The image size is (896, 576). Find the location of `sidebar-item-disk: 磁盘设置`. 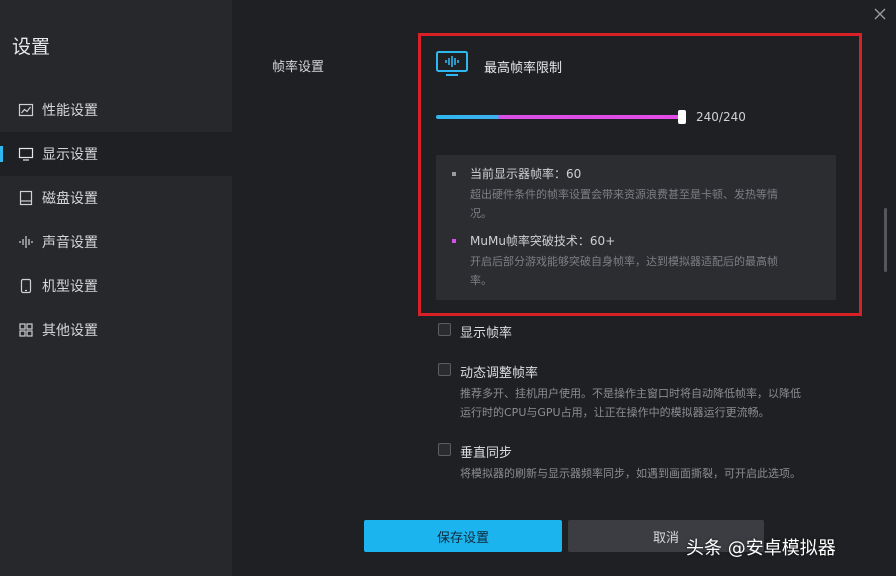

sidebar-item-disk: 磁盘设置 is located at coordinates (116, 198).